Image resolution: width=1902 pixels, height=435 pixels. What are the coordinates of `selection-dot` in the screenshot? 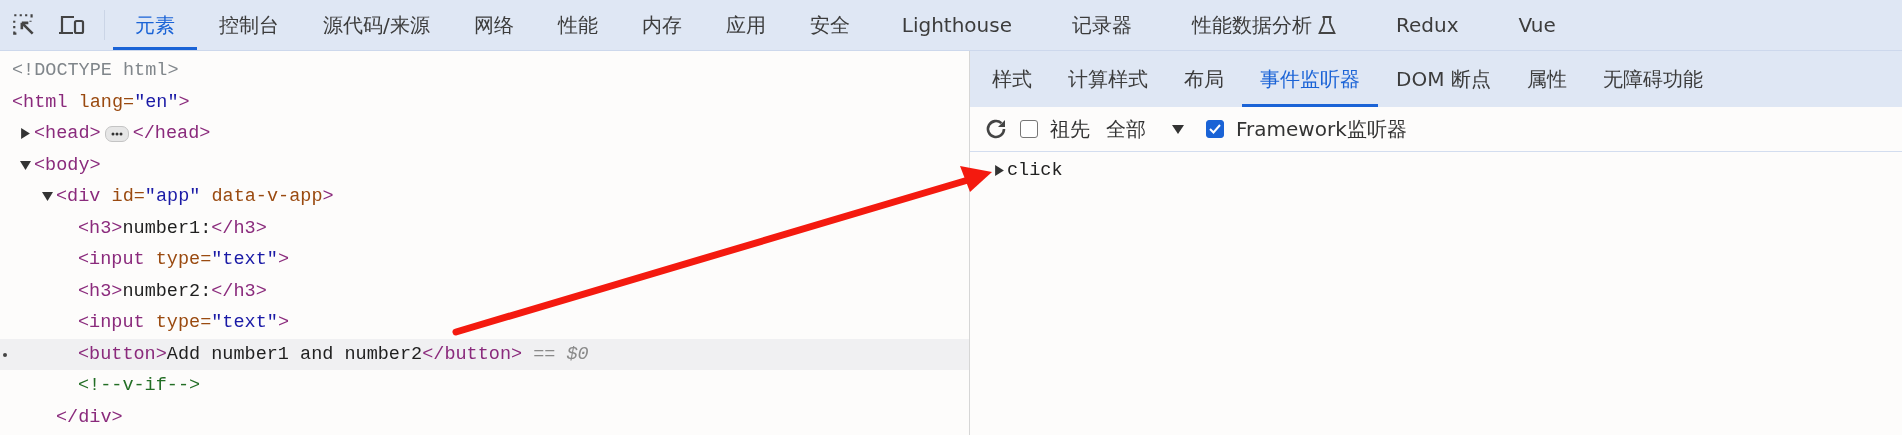 It's located at (5, 354).